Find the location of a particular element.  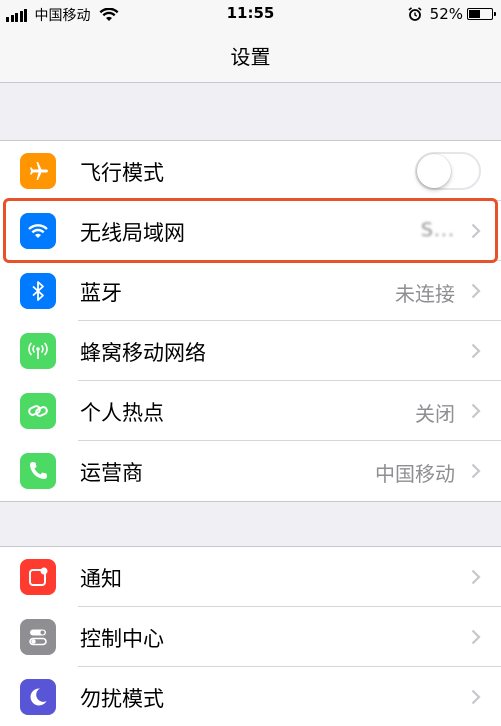

status-right: 52% is located at coordinates (452, 14).